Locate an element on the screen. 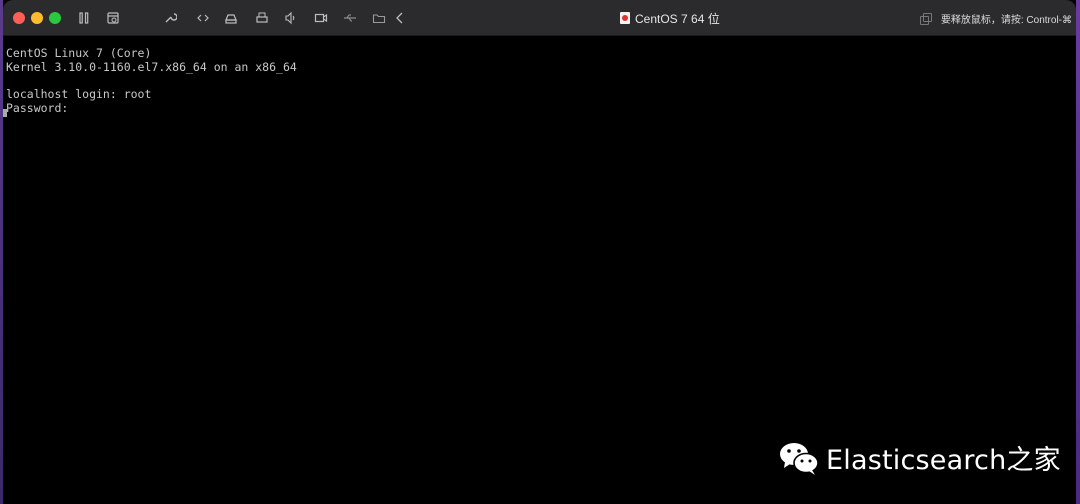 This screenshot has height=504, width=1080. console-line-login: localhost login: root is located at coordinates (79, 94).